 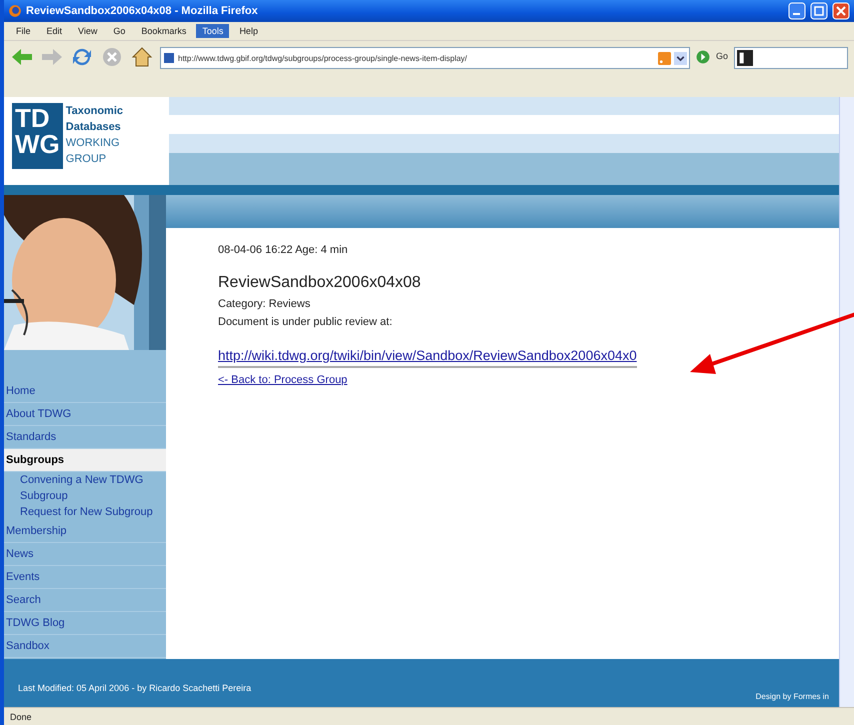 What do you see at coordinates (112, 57) in the screenshot?
I see `stop-icon` at bounding box center [112, 57].